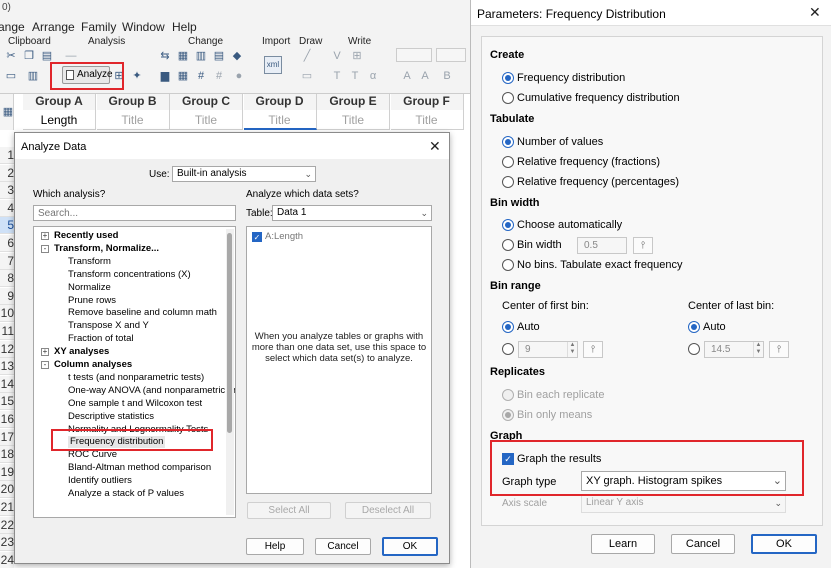 Image resolution: width=831 pixels, height=568 pixels. What do you see at coordinates (7, 543) in the screenshot?
I see `row-number: 23` at bounding box center [7, 543].